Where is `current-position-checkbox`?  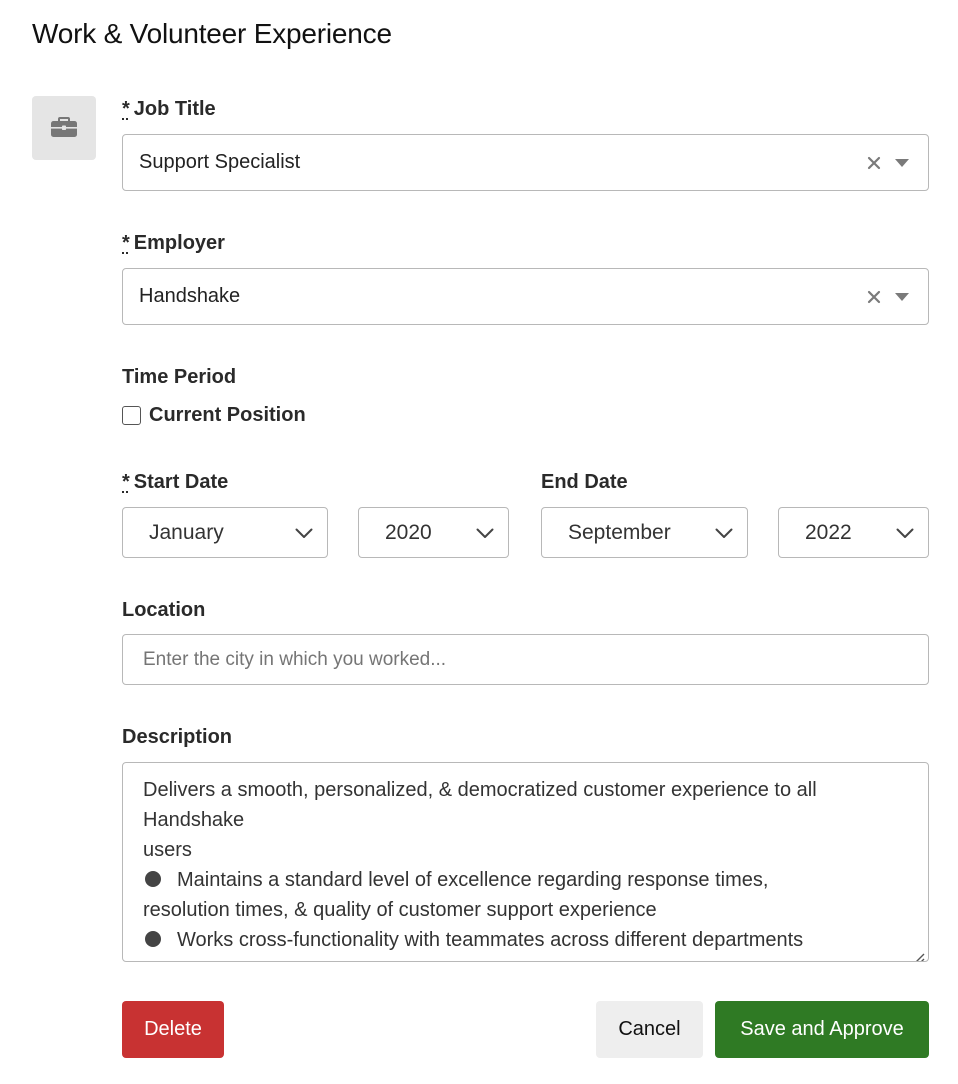
current-position-checkbox is located at coordinates (131, 415).